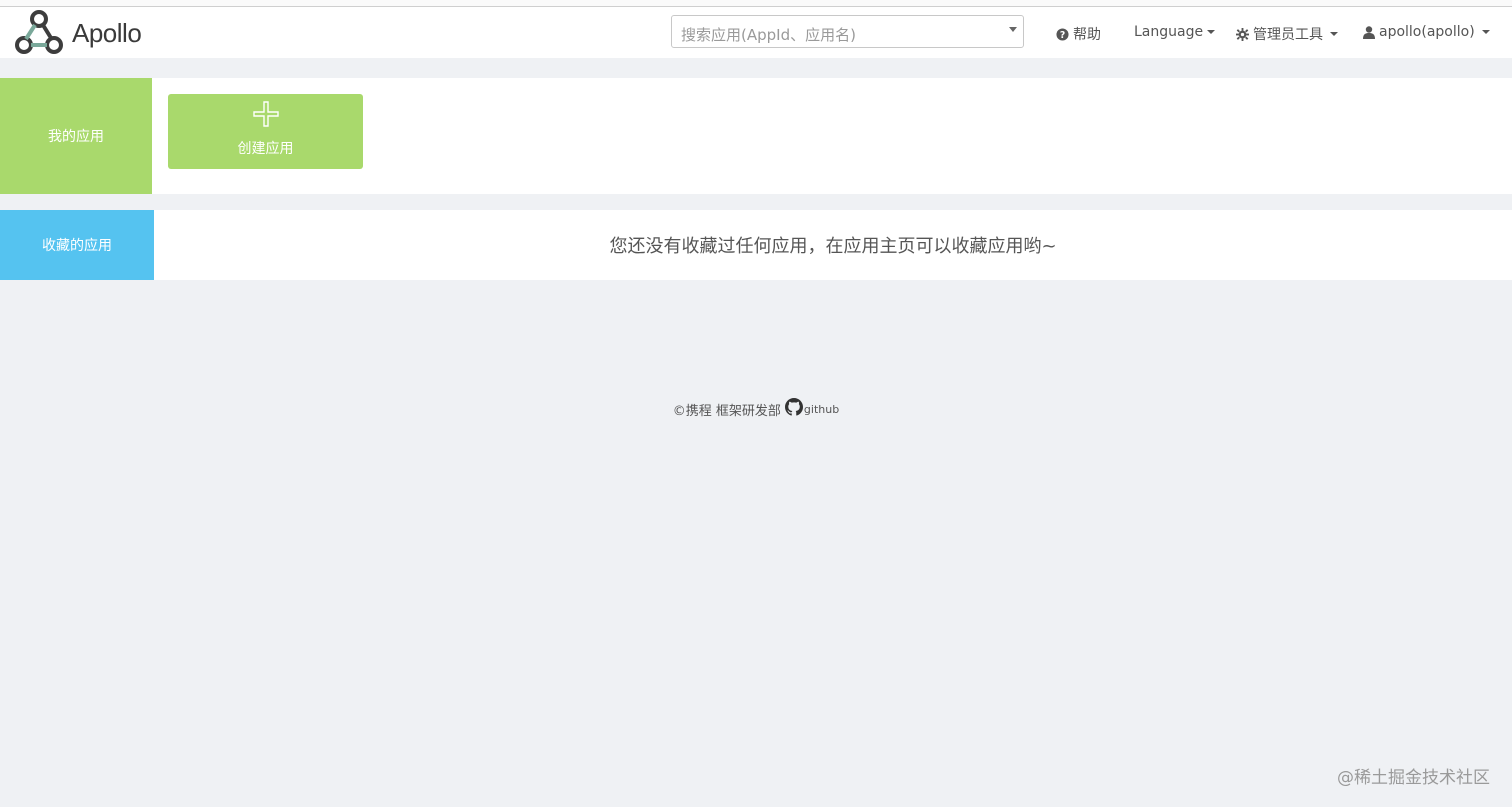 The image size is (1512, 807). I want to click on language-dropdown: Language, so click(1175, 32).